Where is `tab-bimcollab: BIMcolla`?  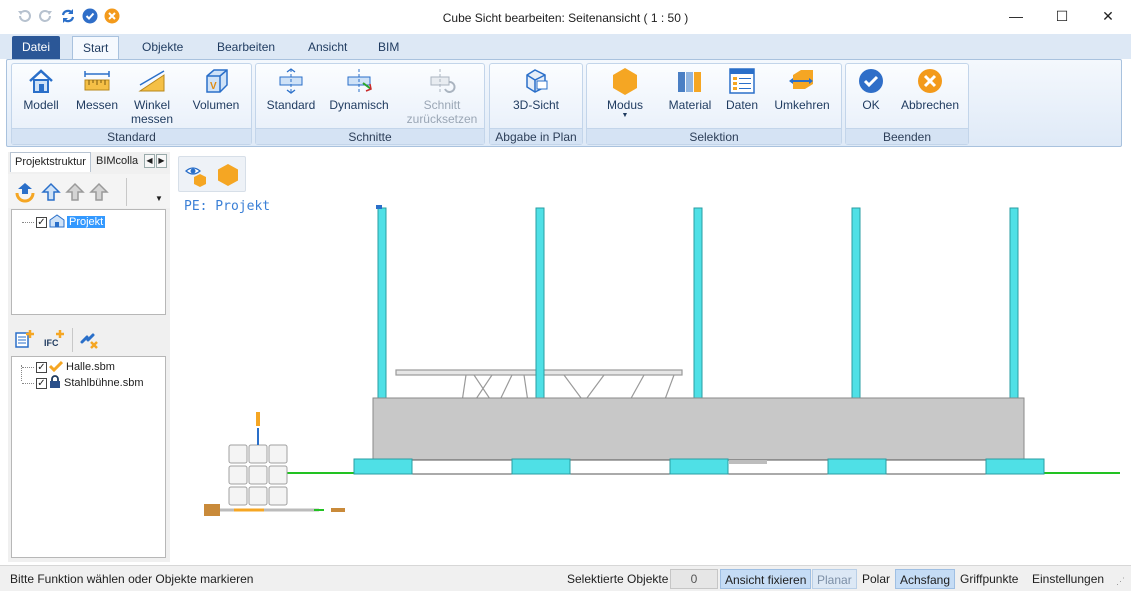 tab-bimcollab: BIMcolla is located at coordinates (119, 162).